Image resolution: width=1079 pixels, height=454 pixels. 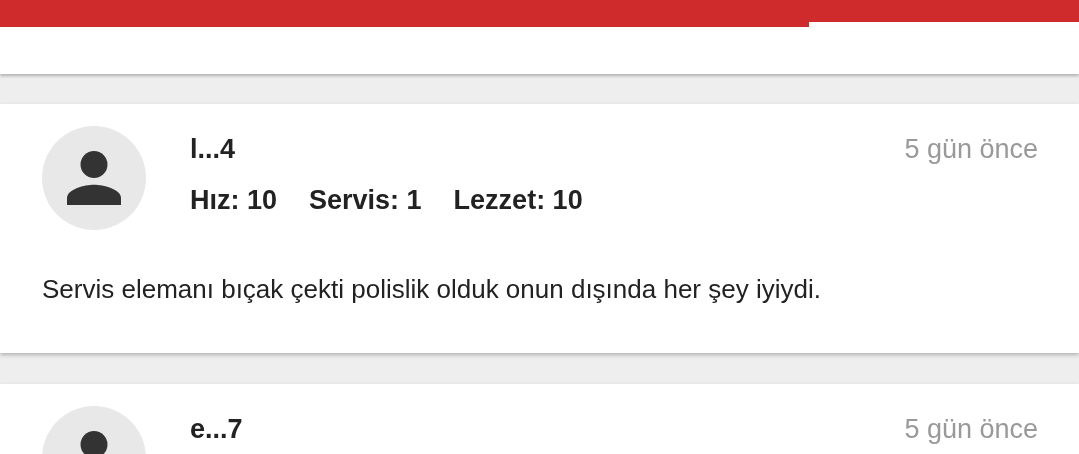 I want to click on username: l...4, so click(x=213, y=149).